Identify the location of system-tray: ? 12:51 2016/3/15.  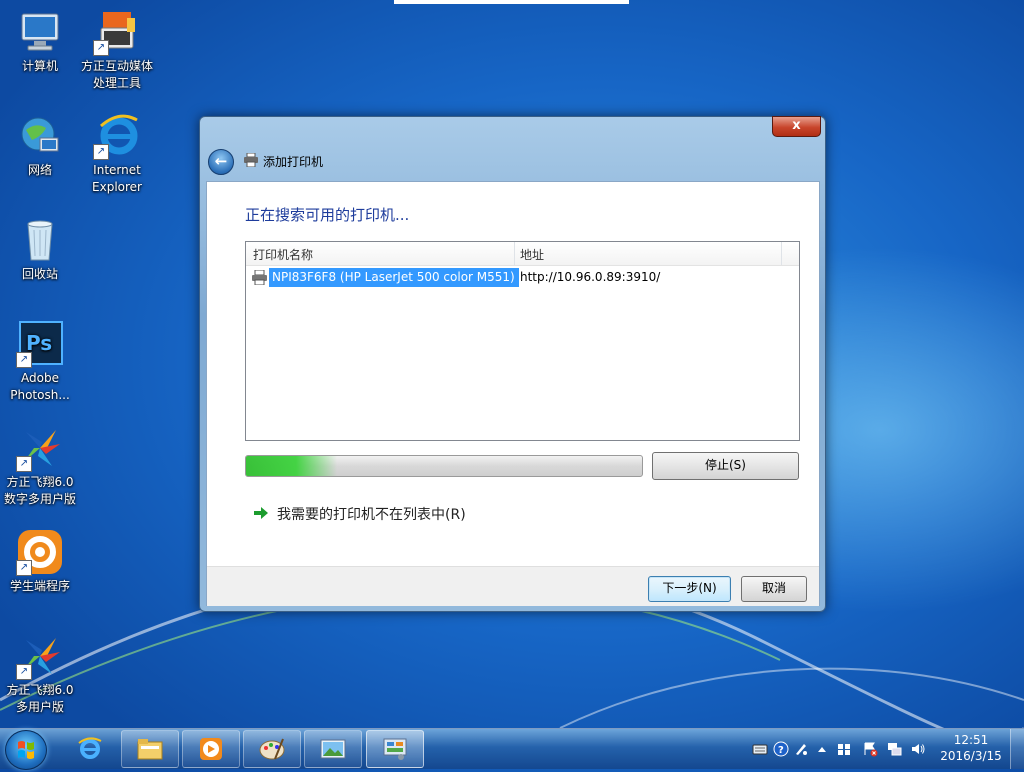
(886, 749).